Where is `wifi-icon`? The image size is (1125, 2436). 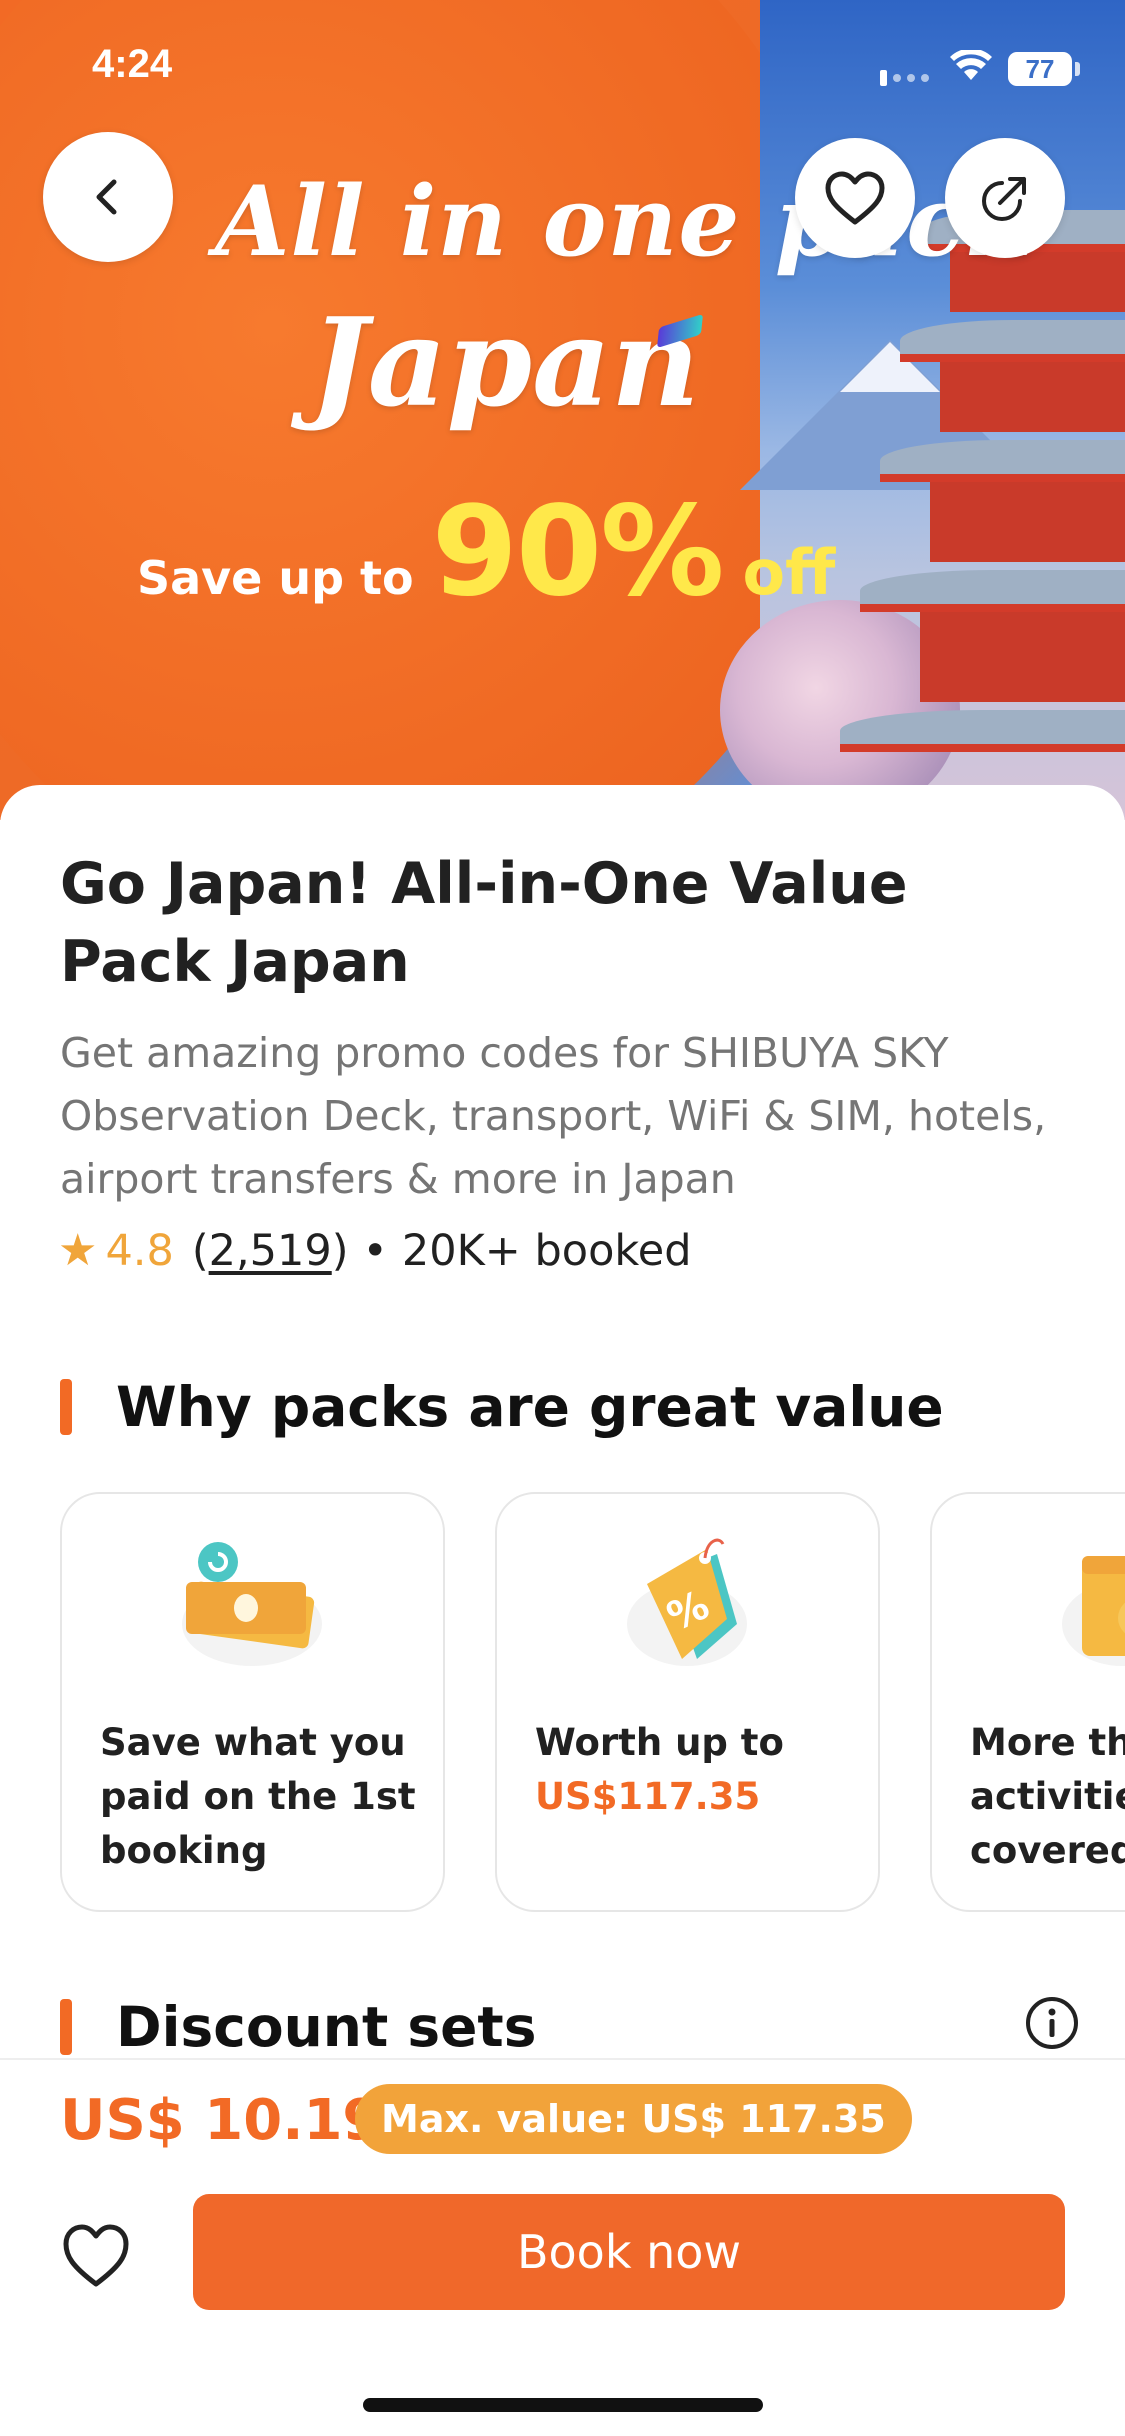 wifi-icon is located at coordinates (971, 65).